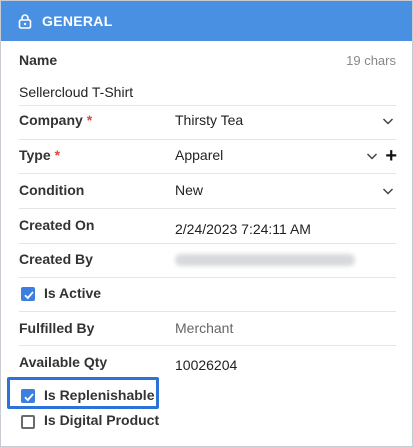 The height and width of the screenshot is (447, 413). I want to click on is-replenishable-label: Is Replenishable, so click(99, 395).